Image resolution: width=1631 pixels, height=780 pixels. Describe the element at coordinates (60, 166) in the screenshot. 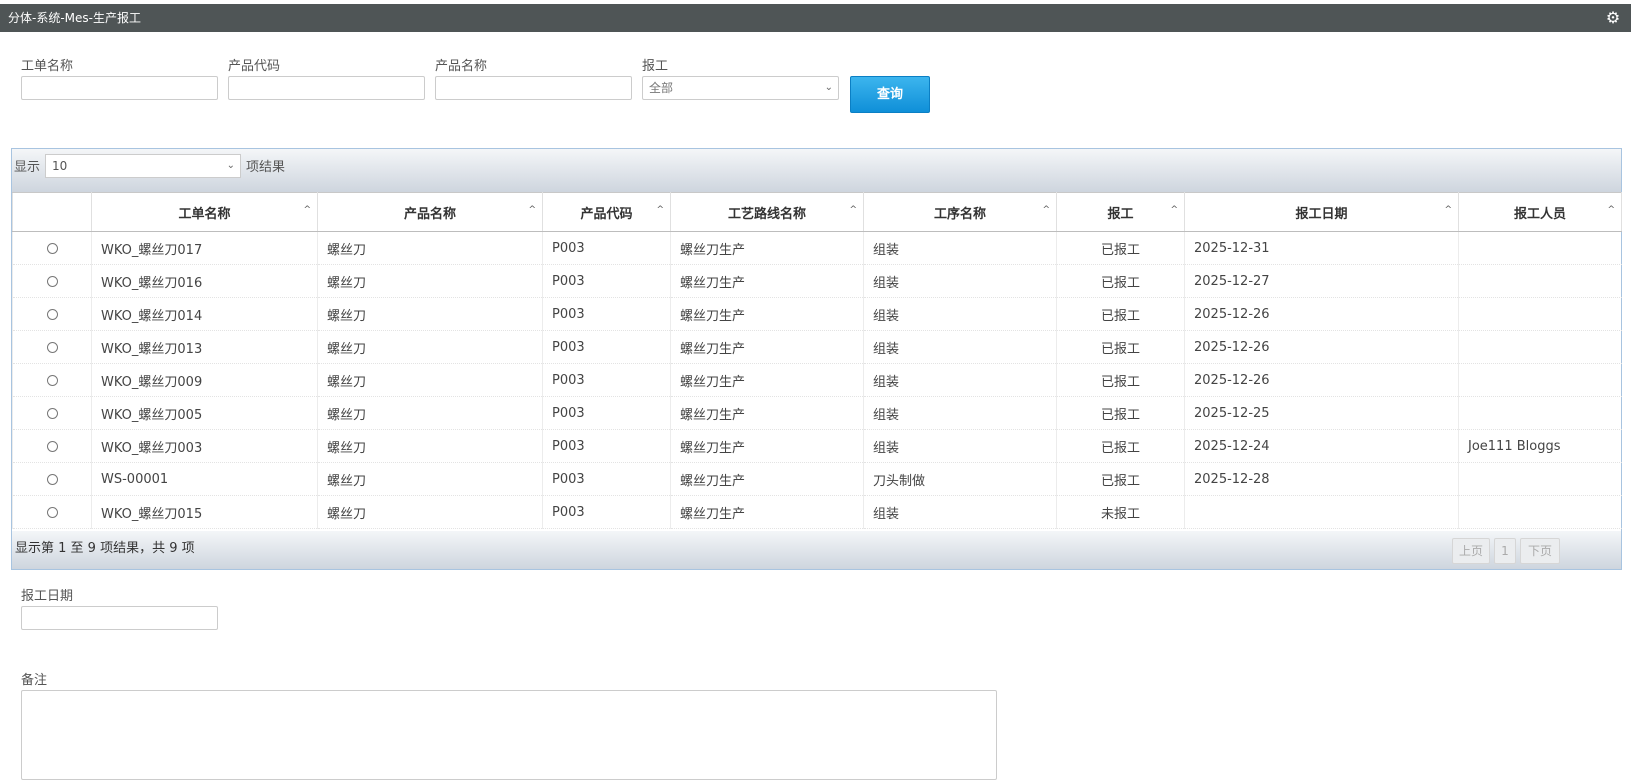

I see `page-length-value: 10` at that location.